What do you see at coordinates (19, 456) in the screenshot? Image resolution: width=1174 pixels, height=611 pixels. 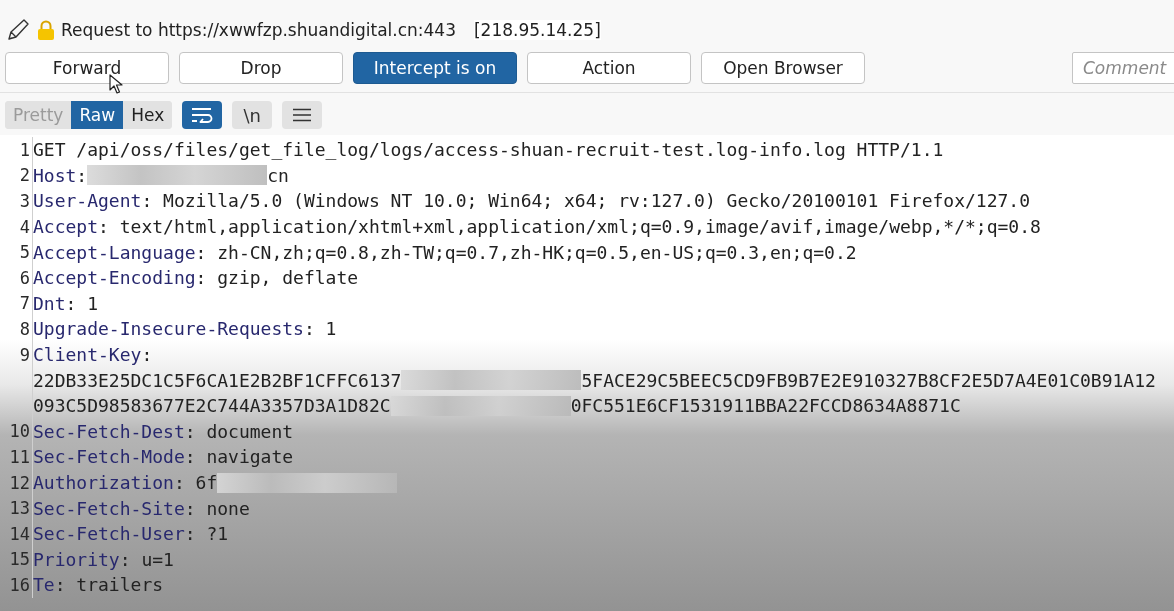 I see `line-number: 11` at bounding box center [19, 456].